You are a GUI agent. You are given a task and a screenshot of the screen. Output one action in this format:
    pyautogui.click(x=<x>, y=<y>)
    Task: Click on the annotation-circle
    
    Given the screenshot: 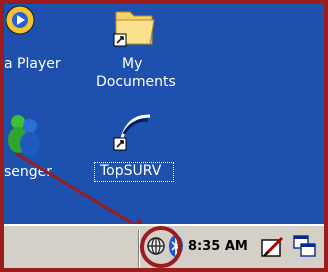 What is the action you would take?
    pyautogui.click(x=161, y=247)
    